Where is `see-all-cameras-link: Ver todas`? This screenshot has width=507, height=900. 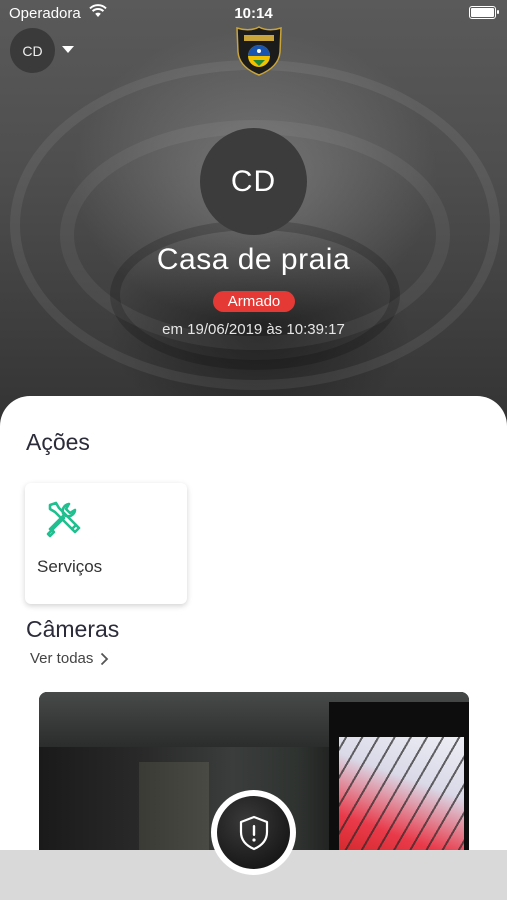 see-all-cameras-link: Ver todas is located at coordinates (69, 658).